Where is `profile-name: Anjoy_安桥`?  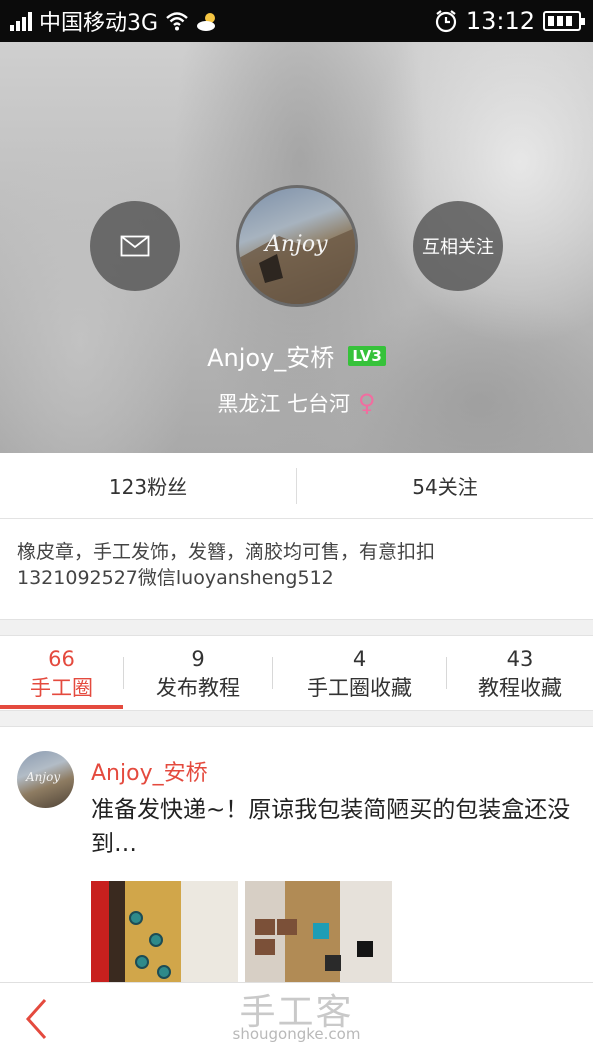
profile-name: Anjoy_安桥 is located at coordinates (271, 358).